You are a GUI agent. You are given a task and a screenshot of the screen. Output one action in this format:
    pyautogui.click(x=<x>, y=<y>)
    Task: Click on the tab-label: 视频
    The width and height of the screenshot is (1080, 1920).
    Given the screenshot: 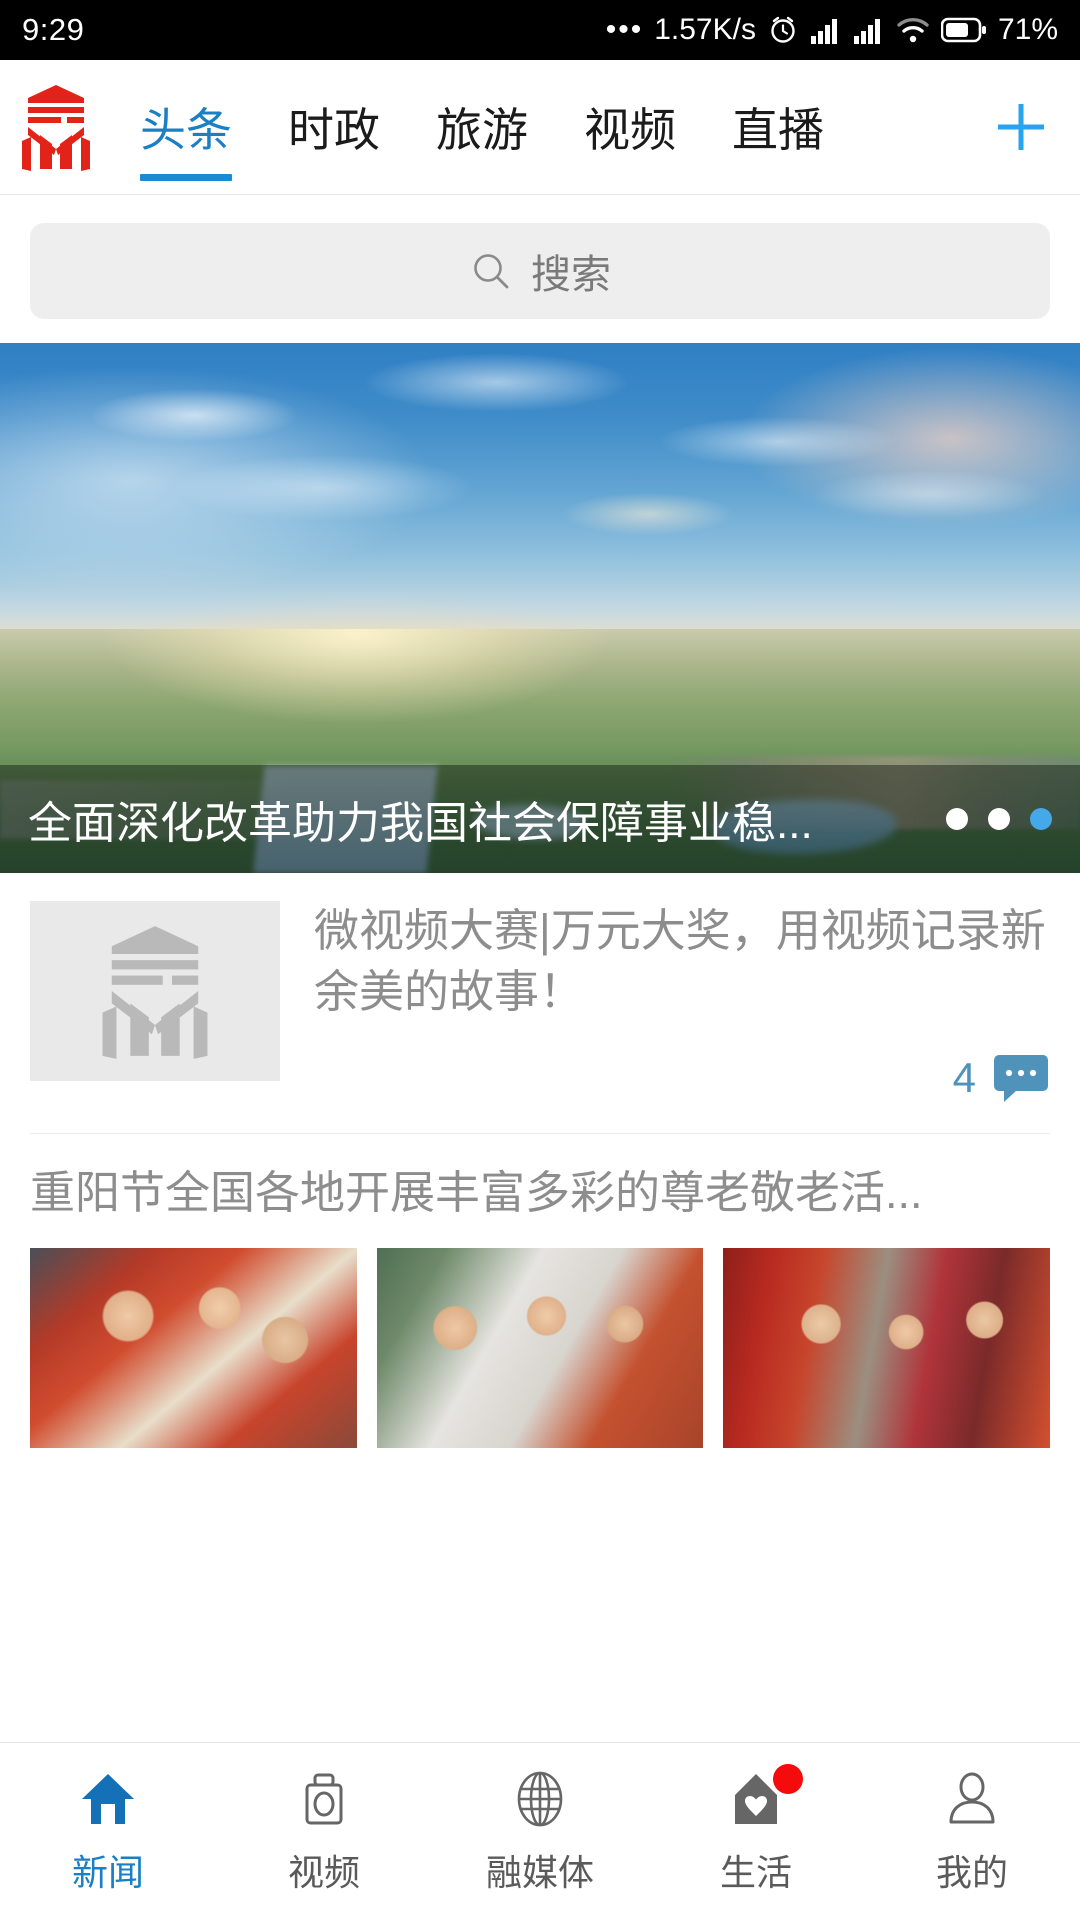 What is the action you would take?
    pyautogui.click(x=630, y=130)
    